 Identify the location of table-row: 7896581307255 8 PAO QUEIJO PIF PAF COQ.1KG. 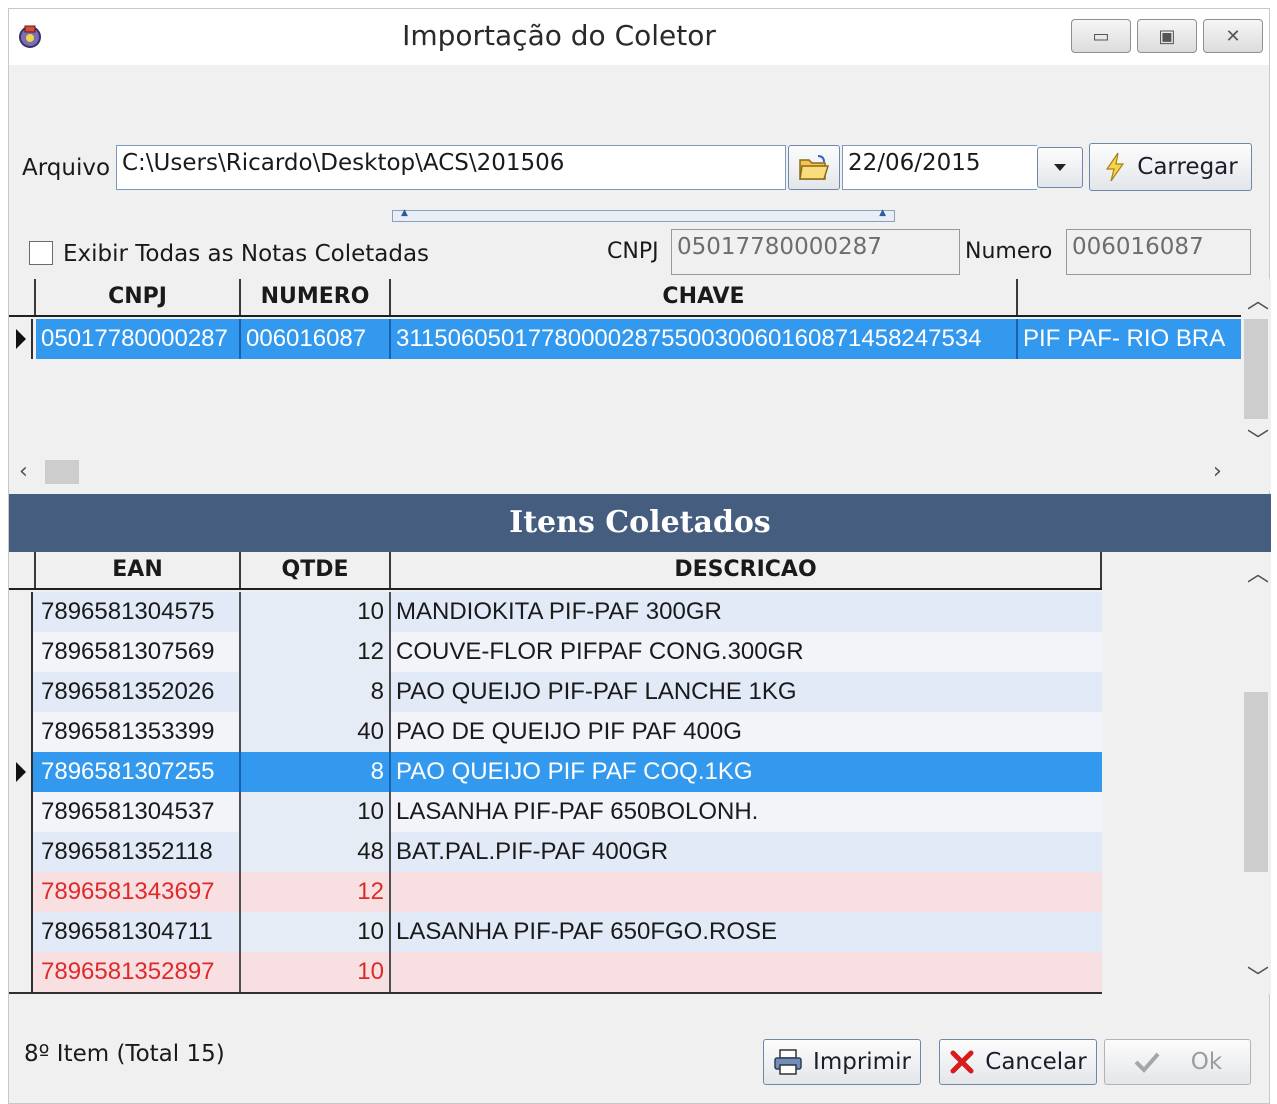
(555, 772).